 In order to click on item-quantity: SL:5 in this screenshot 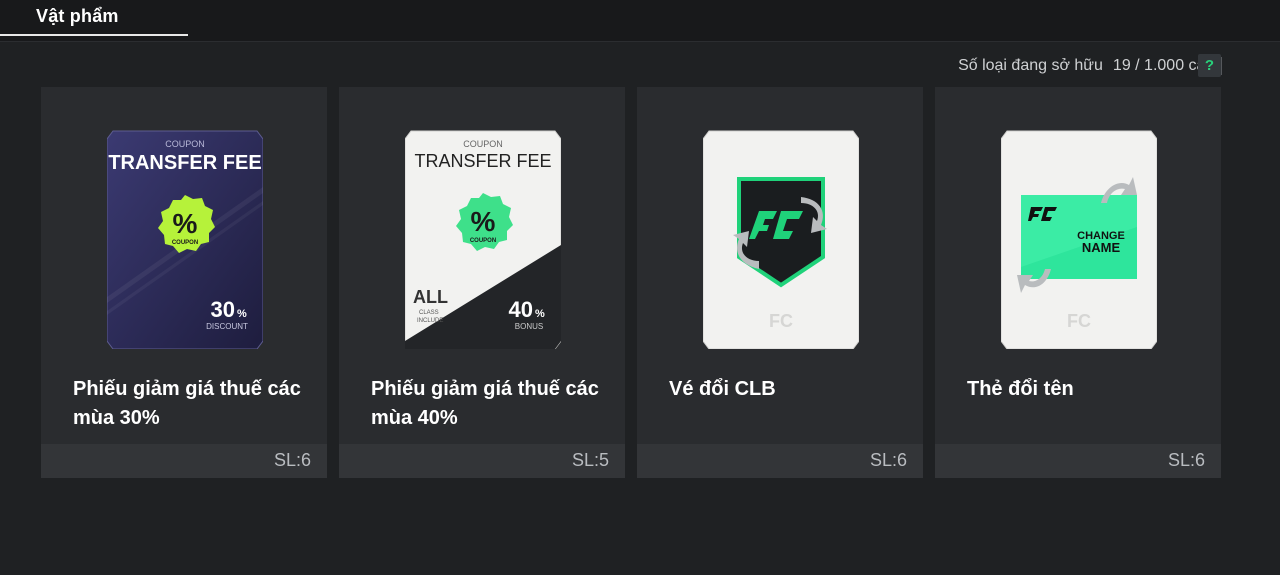, I will do `click(590, 460)`.